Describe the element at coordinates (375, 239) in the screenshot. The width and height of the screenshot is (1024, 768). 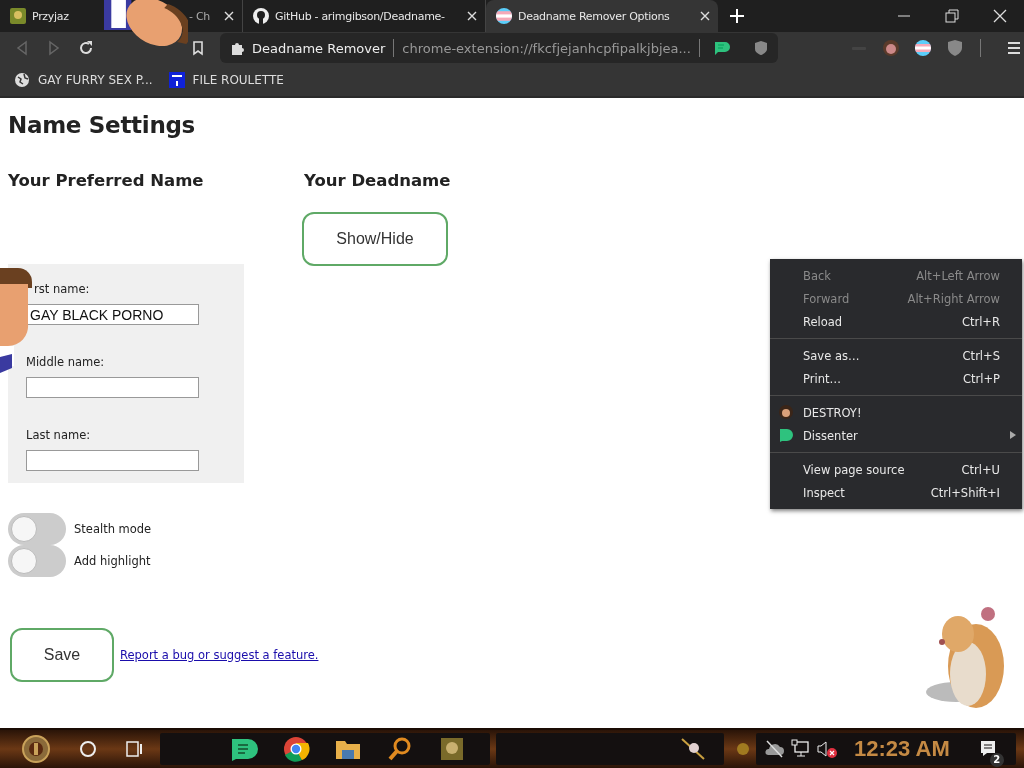
I see `show-hide-button: Show/Hide` at that location.